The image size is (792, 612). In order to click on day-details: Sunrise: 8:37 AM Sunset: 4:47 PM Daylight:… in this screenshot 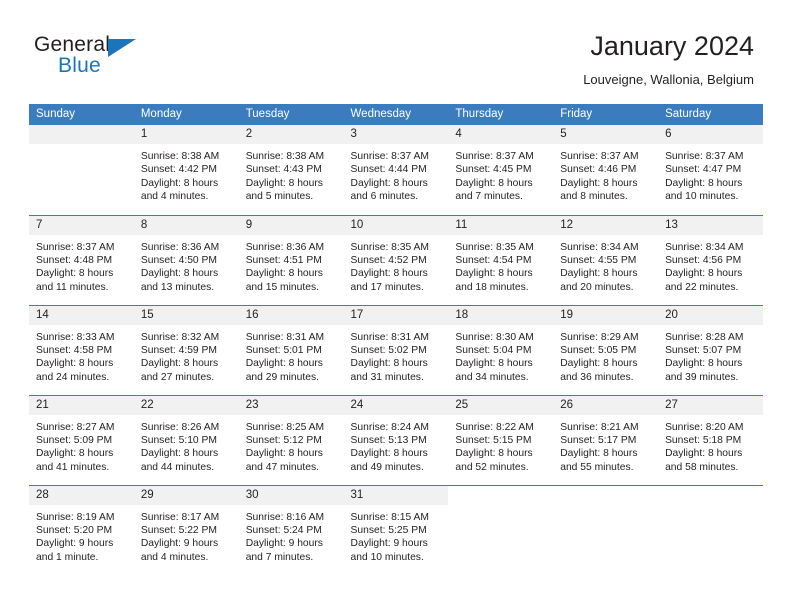, I will do `click(710, 174)`.